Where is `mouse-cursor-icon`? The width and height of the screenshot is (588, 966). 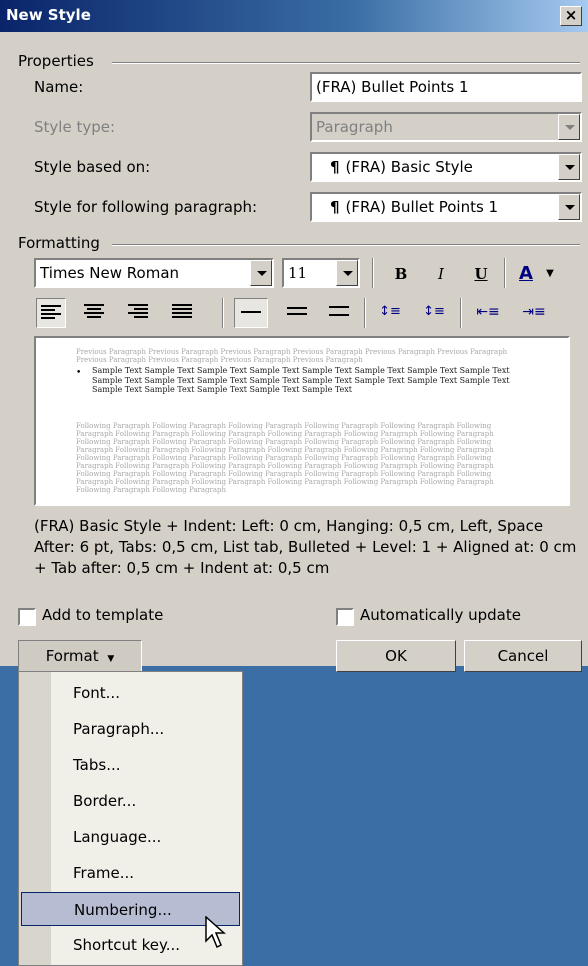
mouse-cursor-icon is located at coordinates (215, 932).